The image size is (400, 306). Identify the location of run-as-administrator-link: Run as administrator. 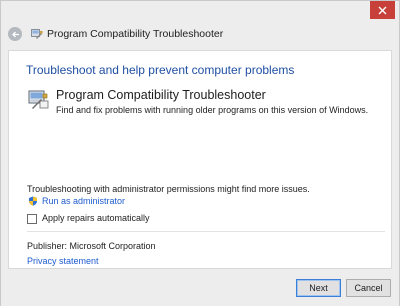
(83, 201).